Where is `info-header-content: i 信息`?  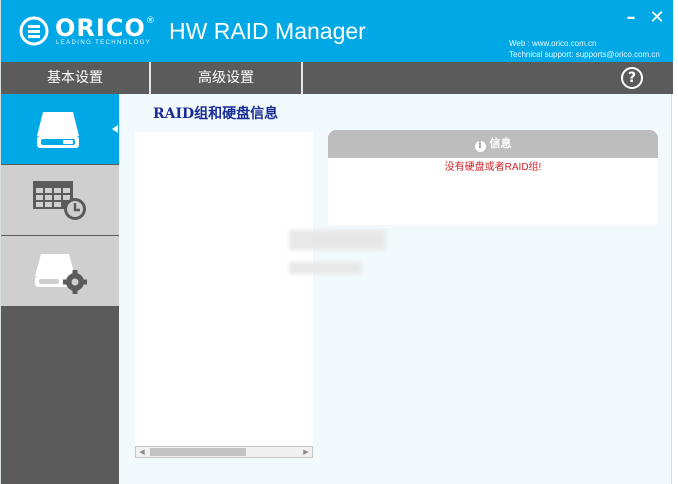 info-header-content: i 信息 is located at coordinates (493, 144).